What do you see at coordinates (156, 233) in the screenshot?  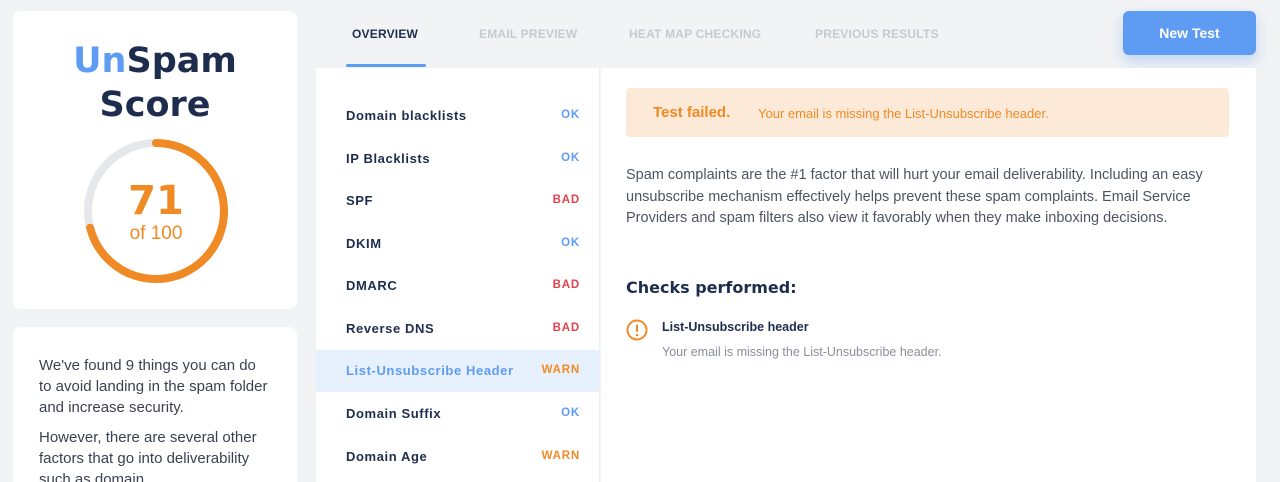 I see `score-out-of: of 100` at bounding box center [156, 233].